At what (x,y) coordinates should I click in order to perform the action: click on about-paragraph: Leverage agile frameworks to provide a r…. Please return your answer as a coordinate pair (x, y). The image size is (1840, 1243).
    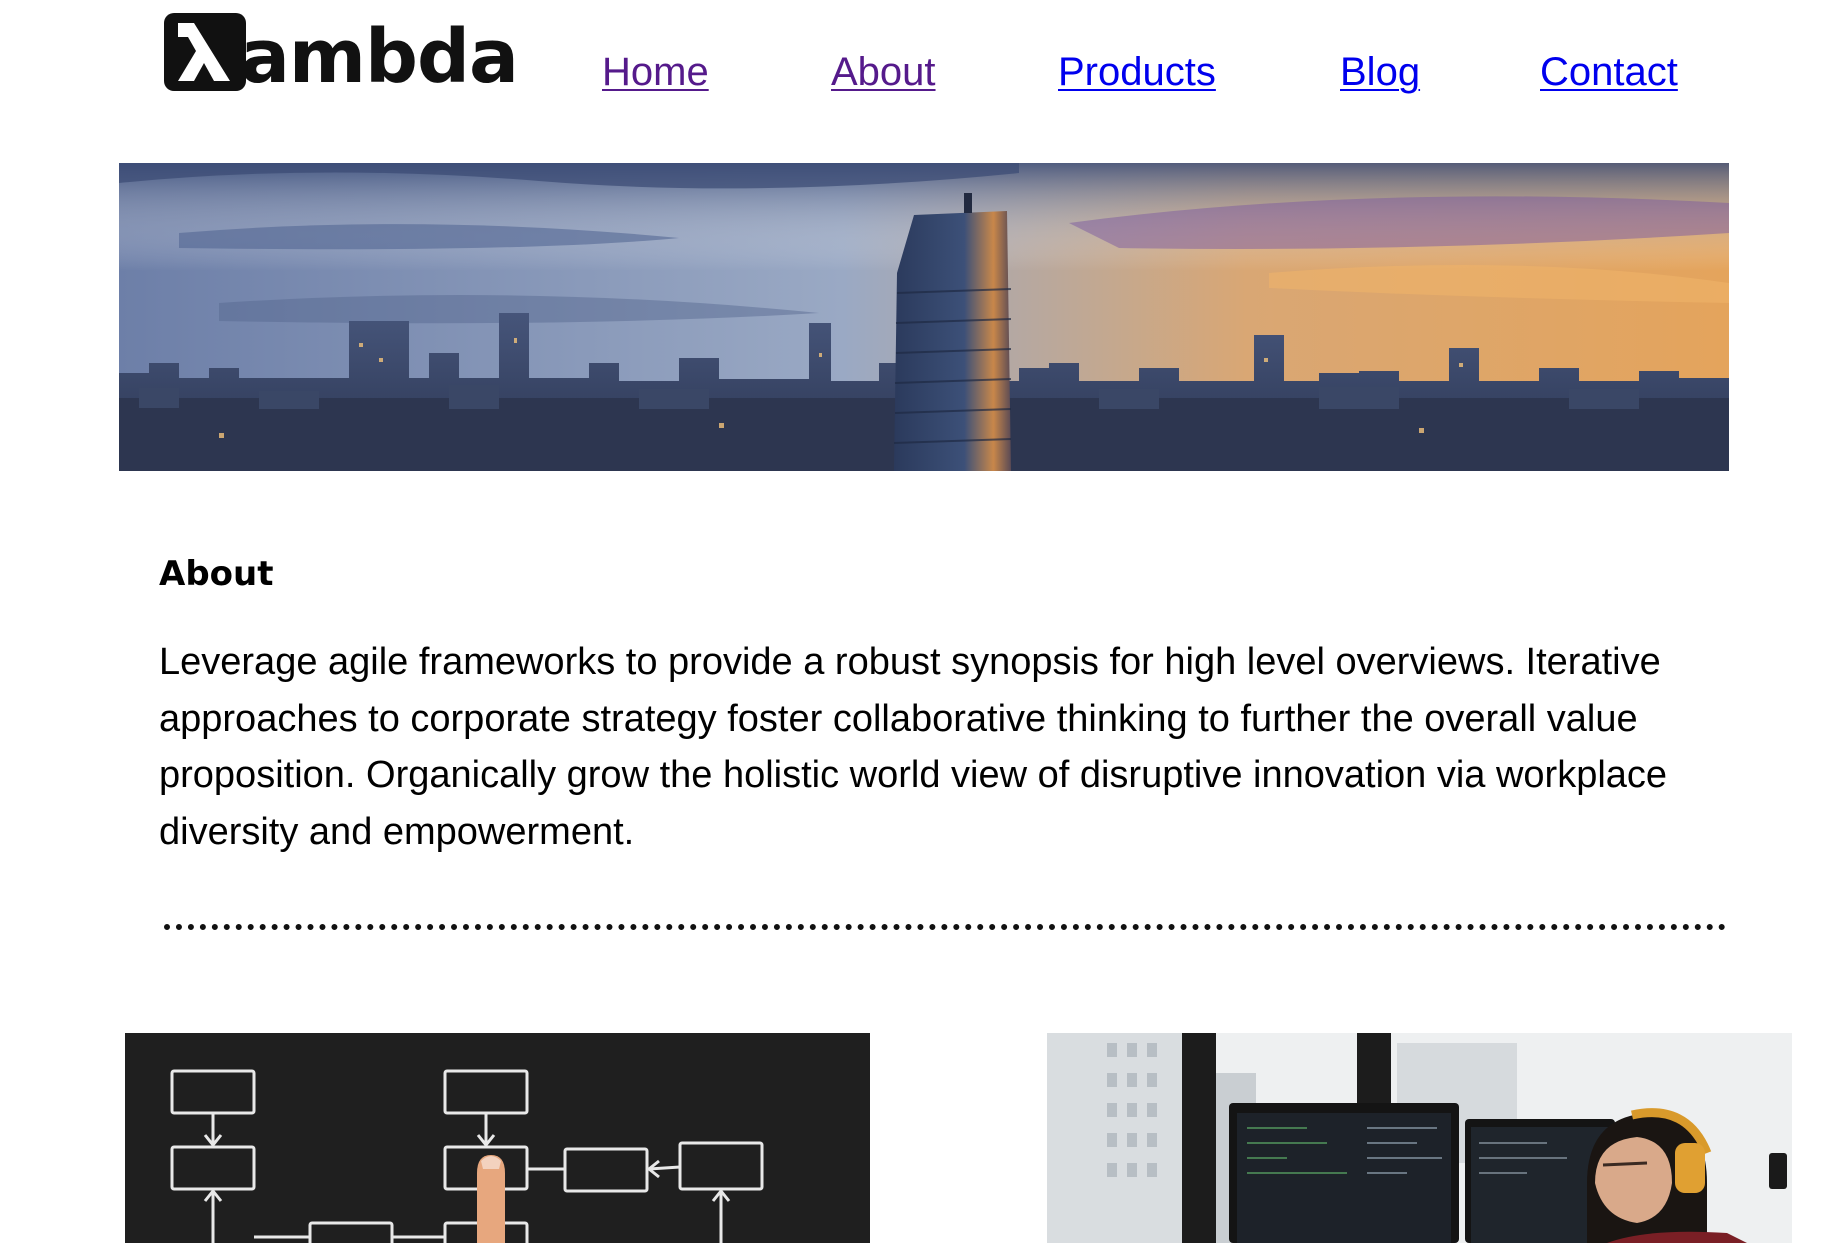
    Looking at the image, I should click on (913, 747).